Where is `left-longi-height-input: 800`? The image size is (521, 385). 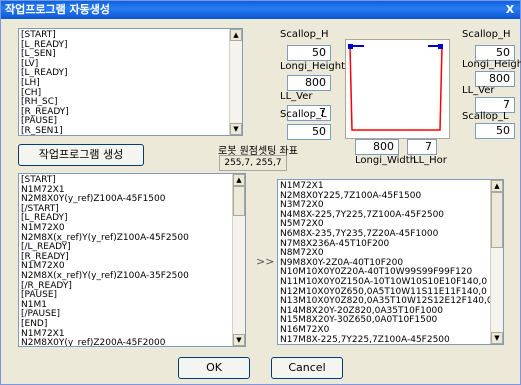 left-longi-height-input: 800 is located at coordinates (309, 83).